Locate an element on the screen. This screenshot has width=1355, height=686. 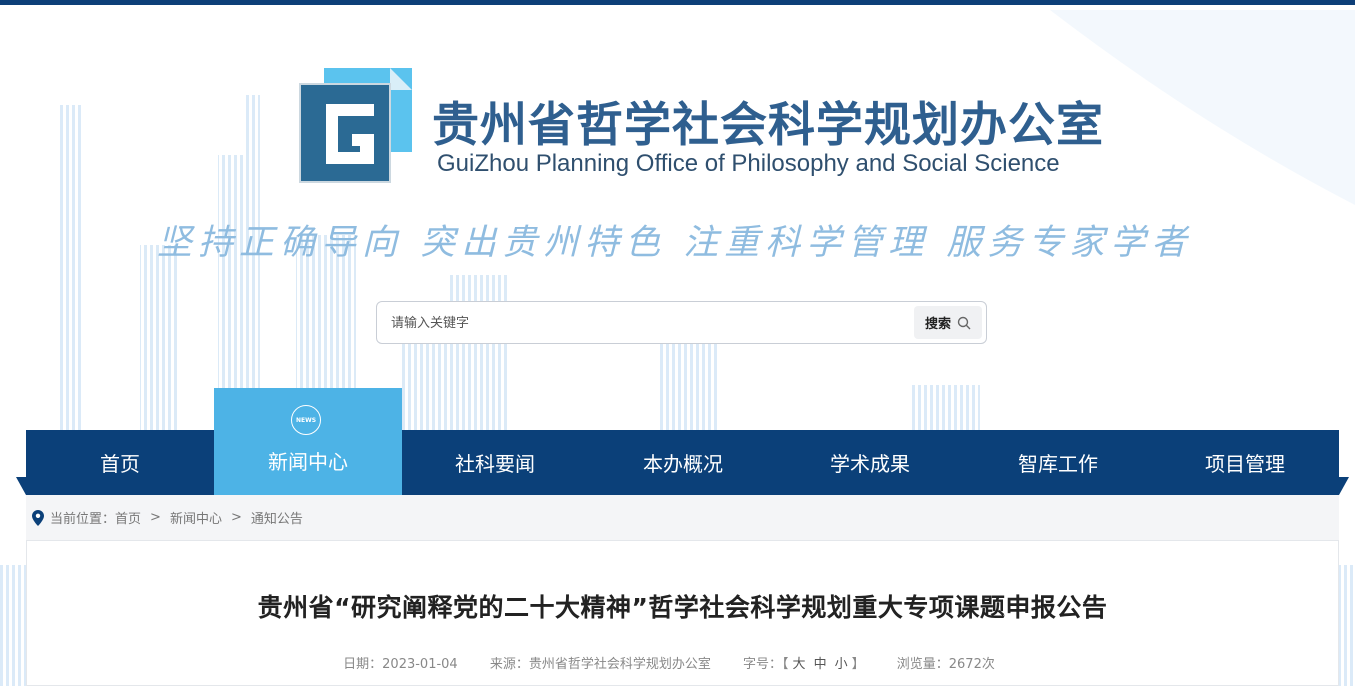
font-size-control: 字号：【大中小】 is located at coordinates (804, 664).